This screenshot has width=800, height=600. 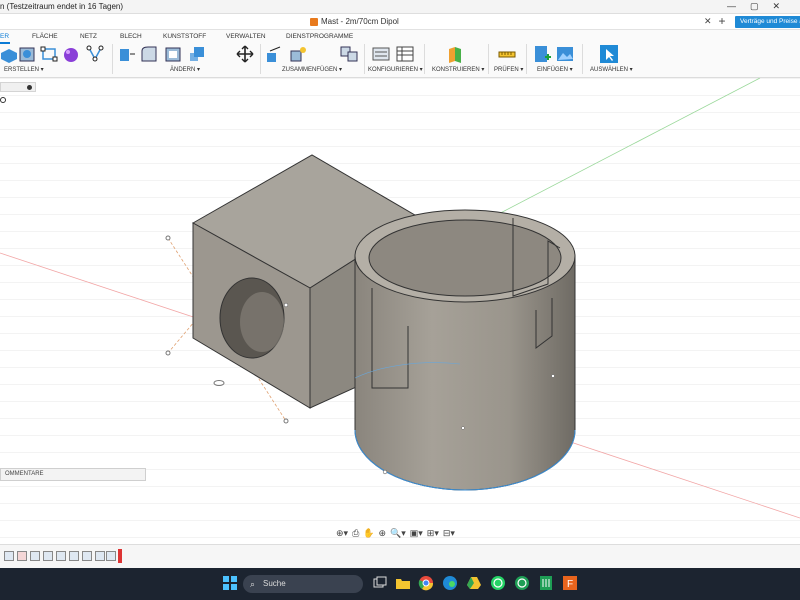 What do you see at coordinates (127, 54) in the screenshot?
I see `press-pull-icon` at bounding box center [127, 54].